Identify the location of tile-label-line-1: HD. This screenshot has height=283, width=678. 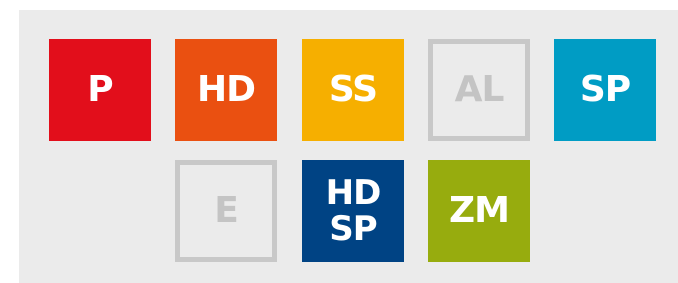
(353, 193).